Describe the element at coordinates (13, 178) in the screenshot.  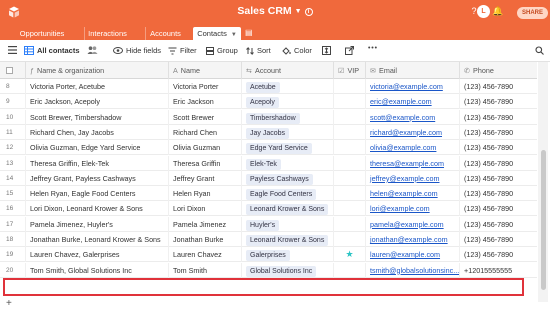
I see `row-number: 14` at that location.